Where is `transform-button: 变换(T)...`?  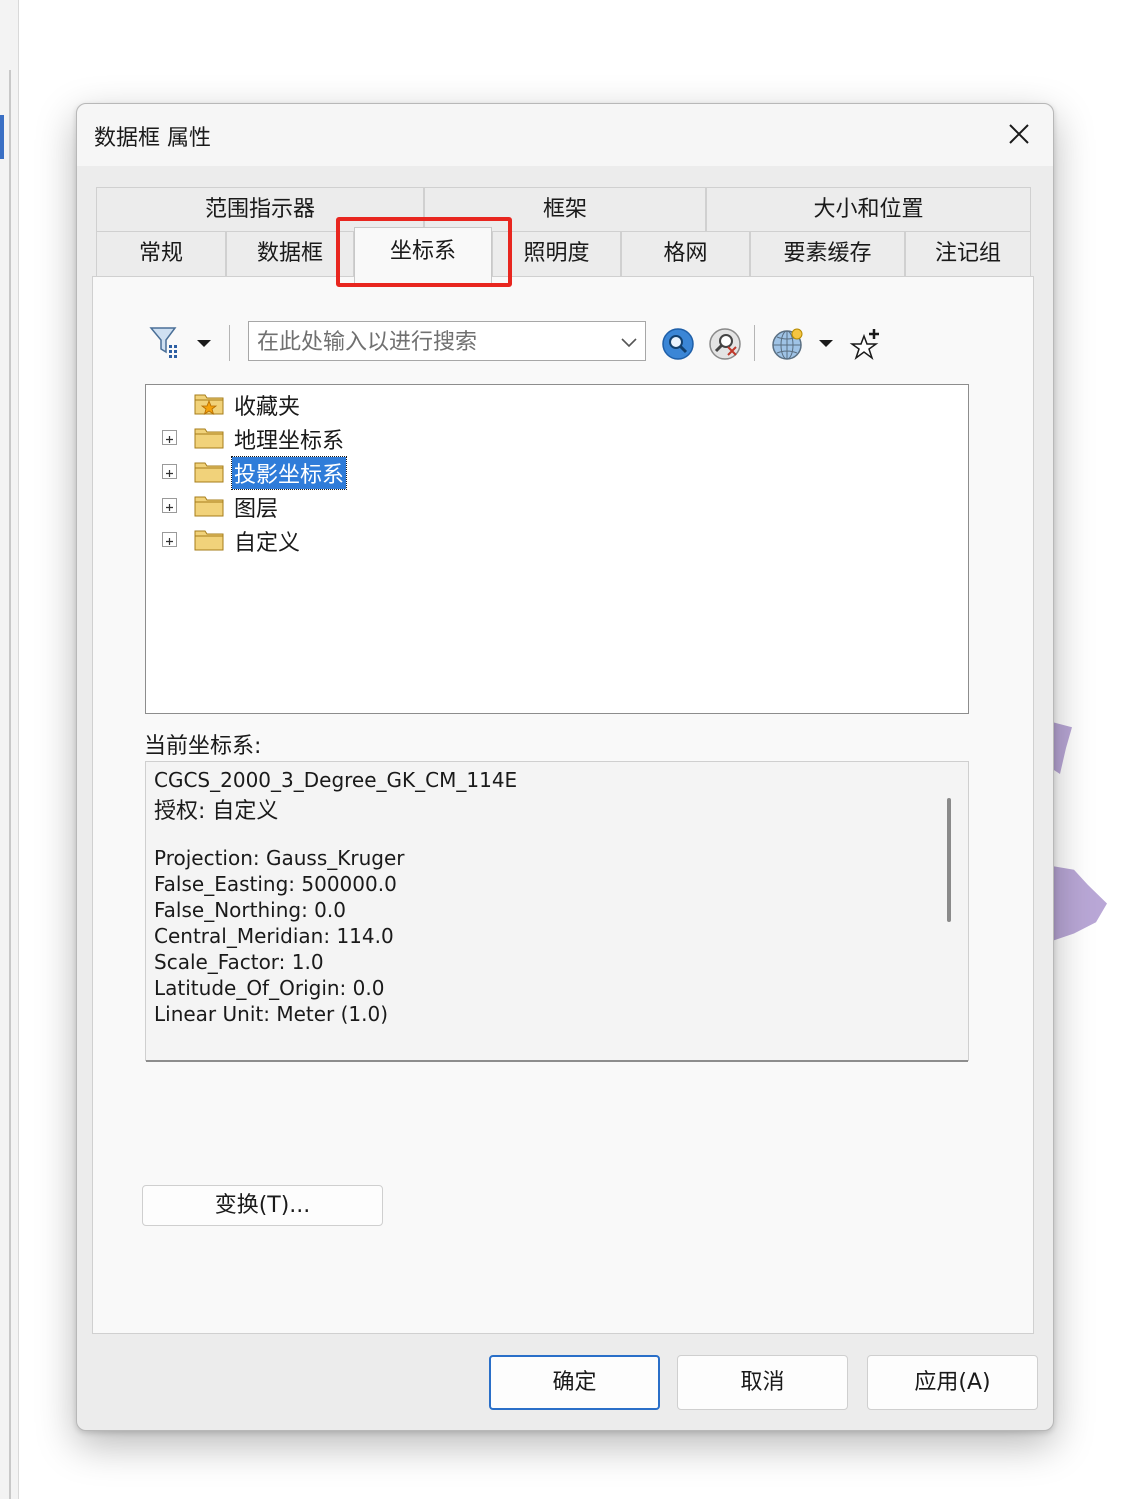 transform-button: 变换(T)... is located at coordinates (262, 1205).